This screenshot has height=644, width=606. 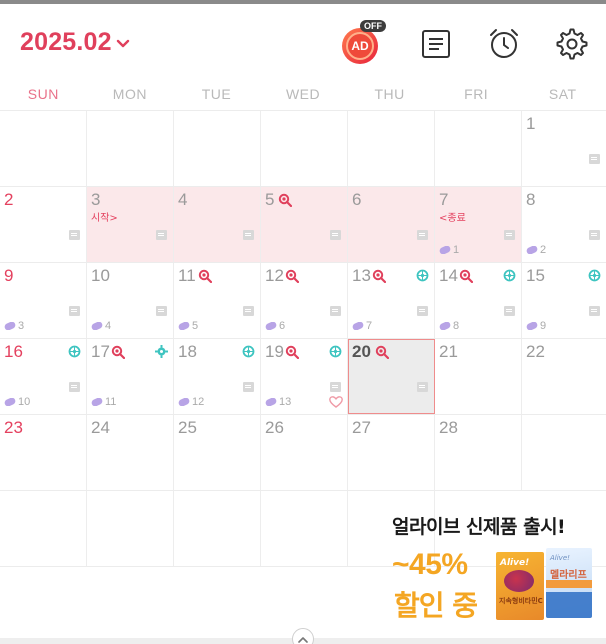 What do you see at coordinates (304, 376) in the screenshot?
I see `calendar-day-19: 19 13` at bounding box center [304, 376].